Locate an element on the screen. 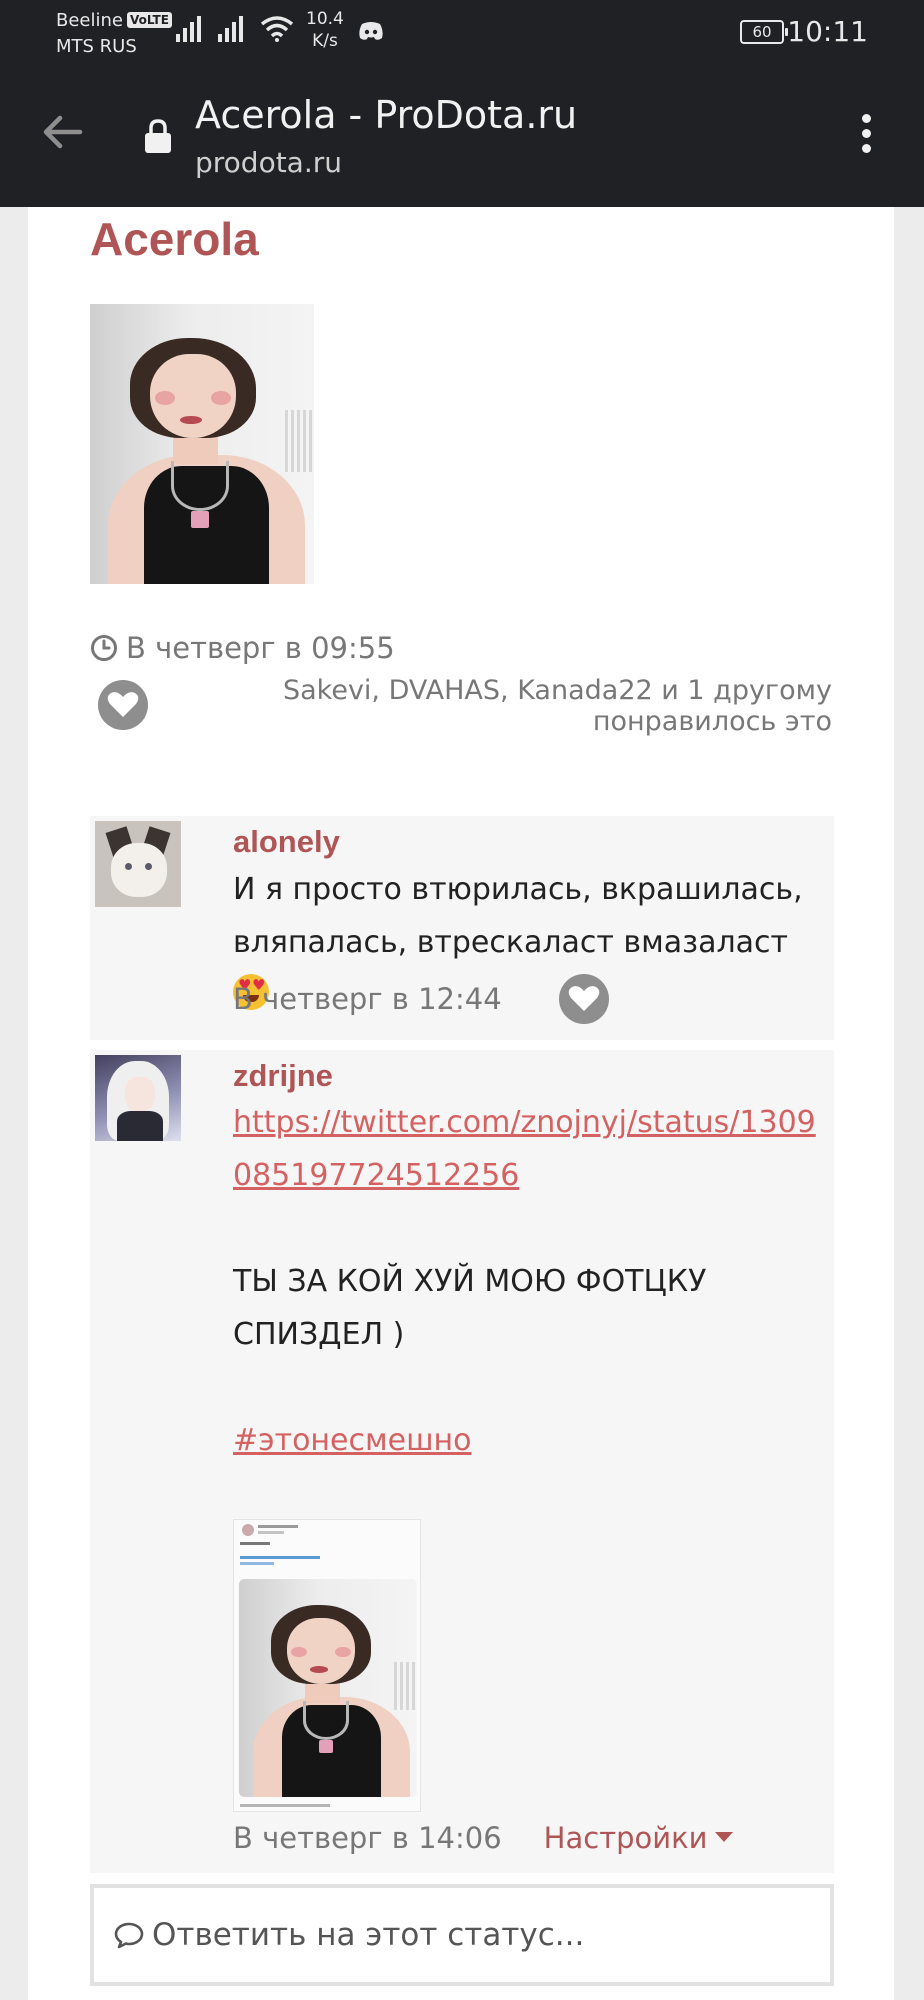 The width and height of the screenshot is (924, 2000). back-arrow-icon is located at coordinates (63, 132).